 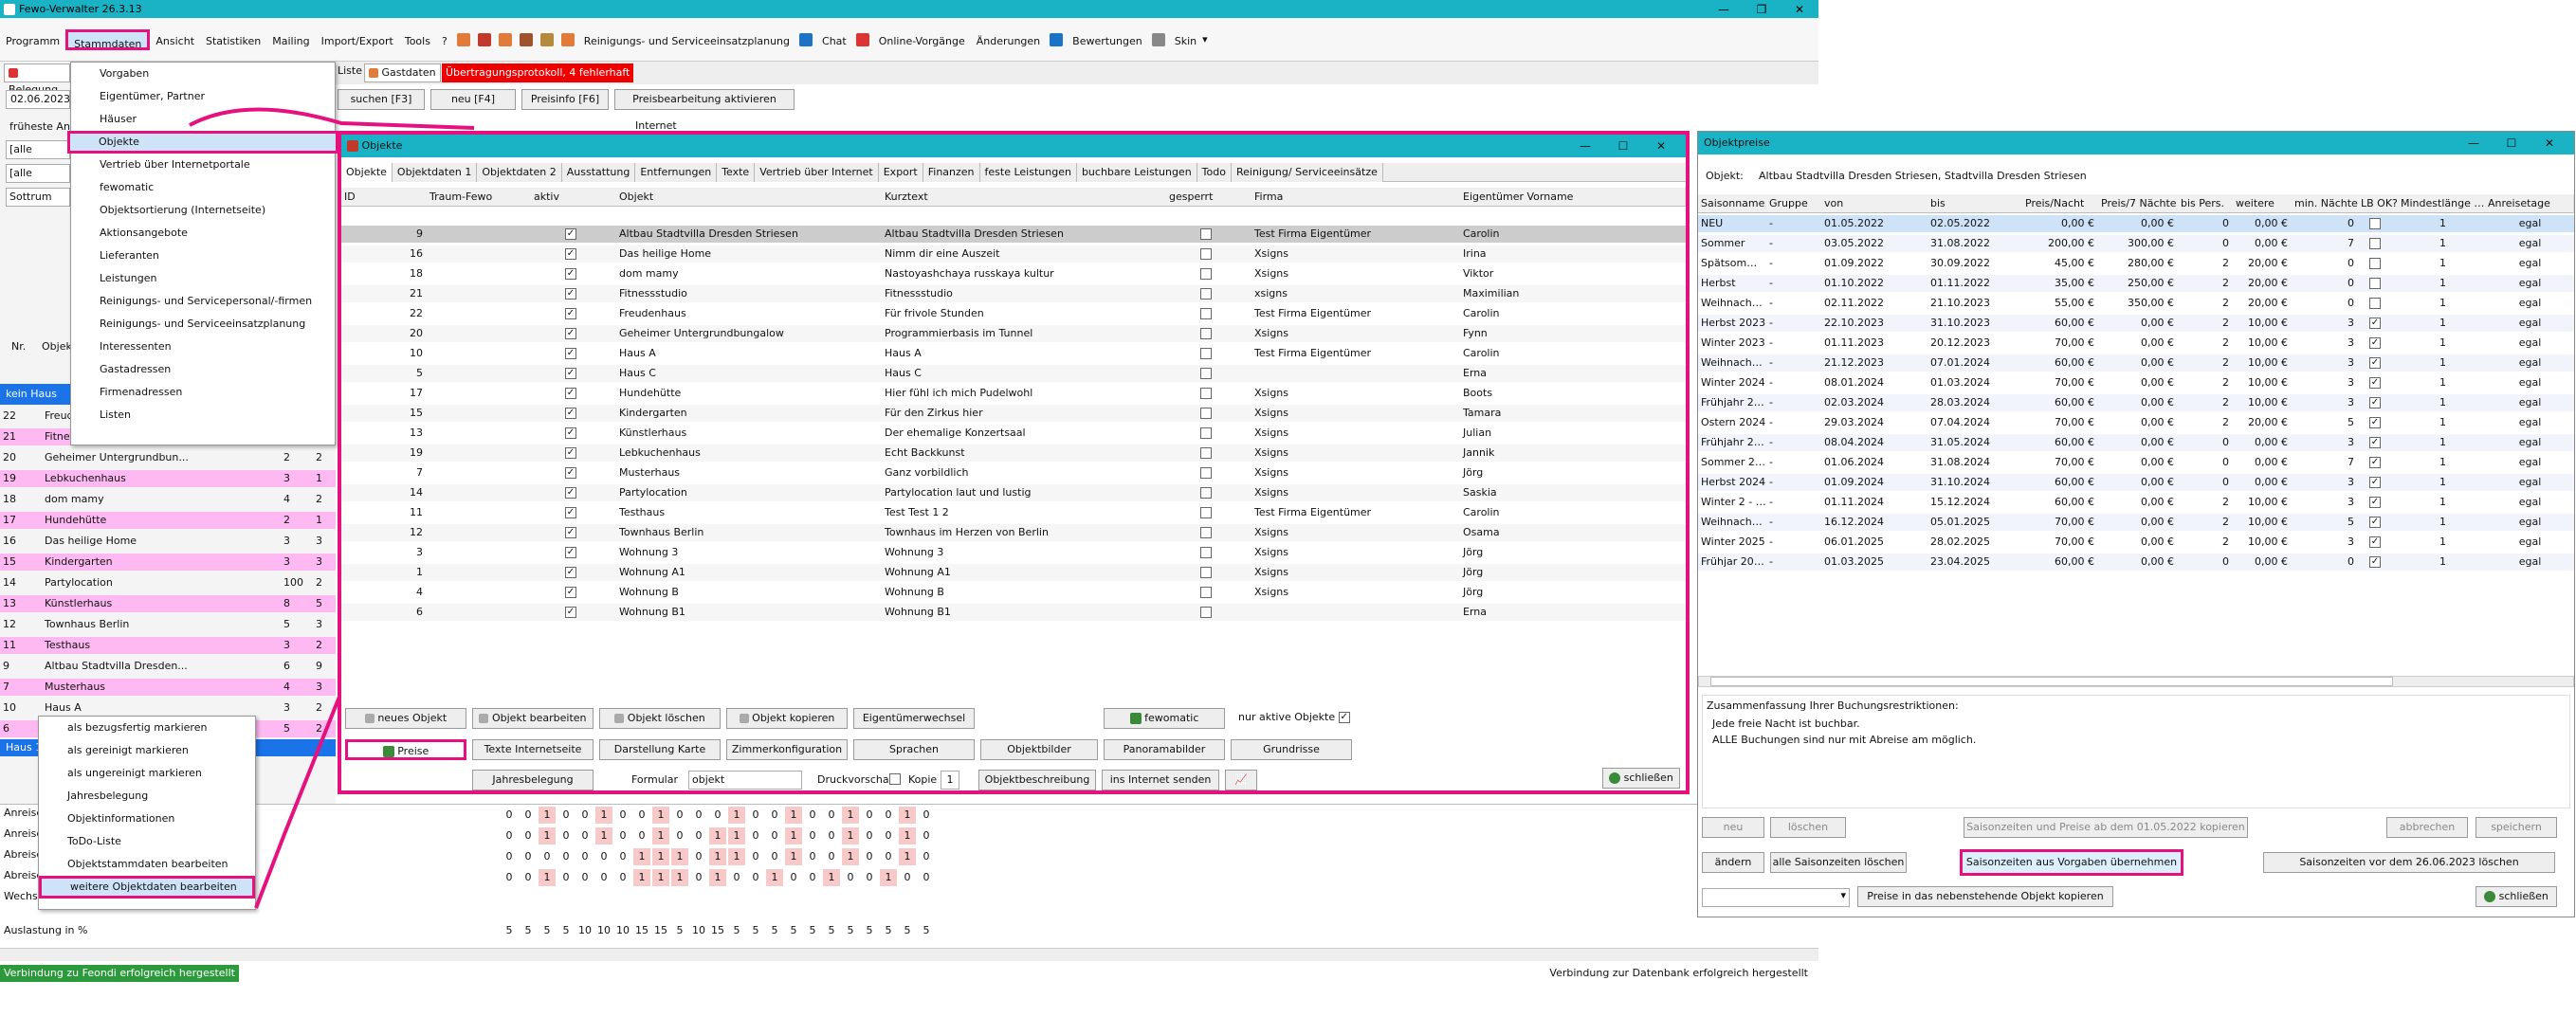 What do you see at coordinates (1136, 172) in the screenshot?
I see `tab-10: buchbare Leistungen` at bounding box center [1136, 172].